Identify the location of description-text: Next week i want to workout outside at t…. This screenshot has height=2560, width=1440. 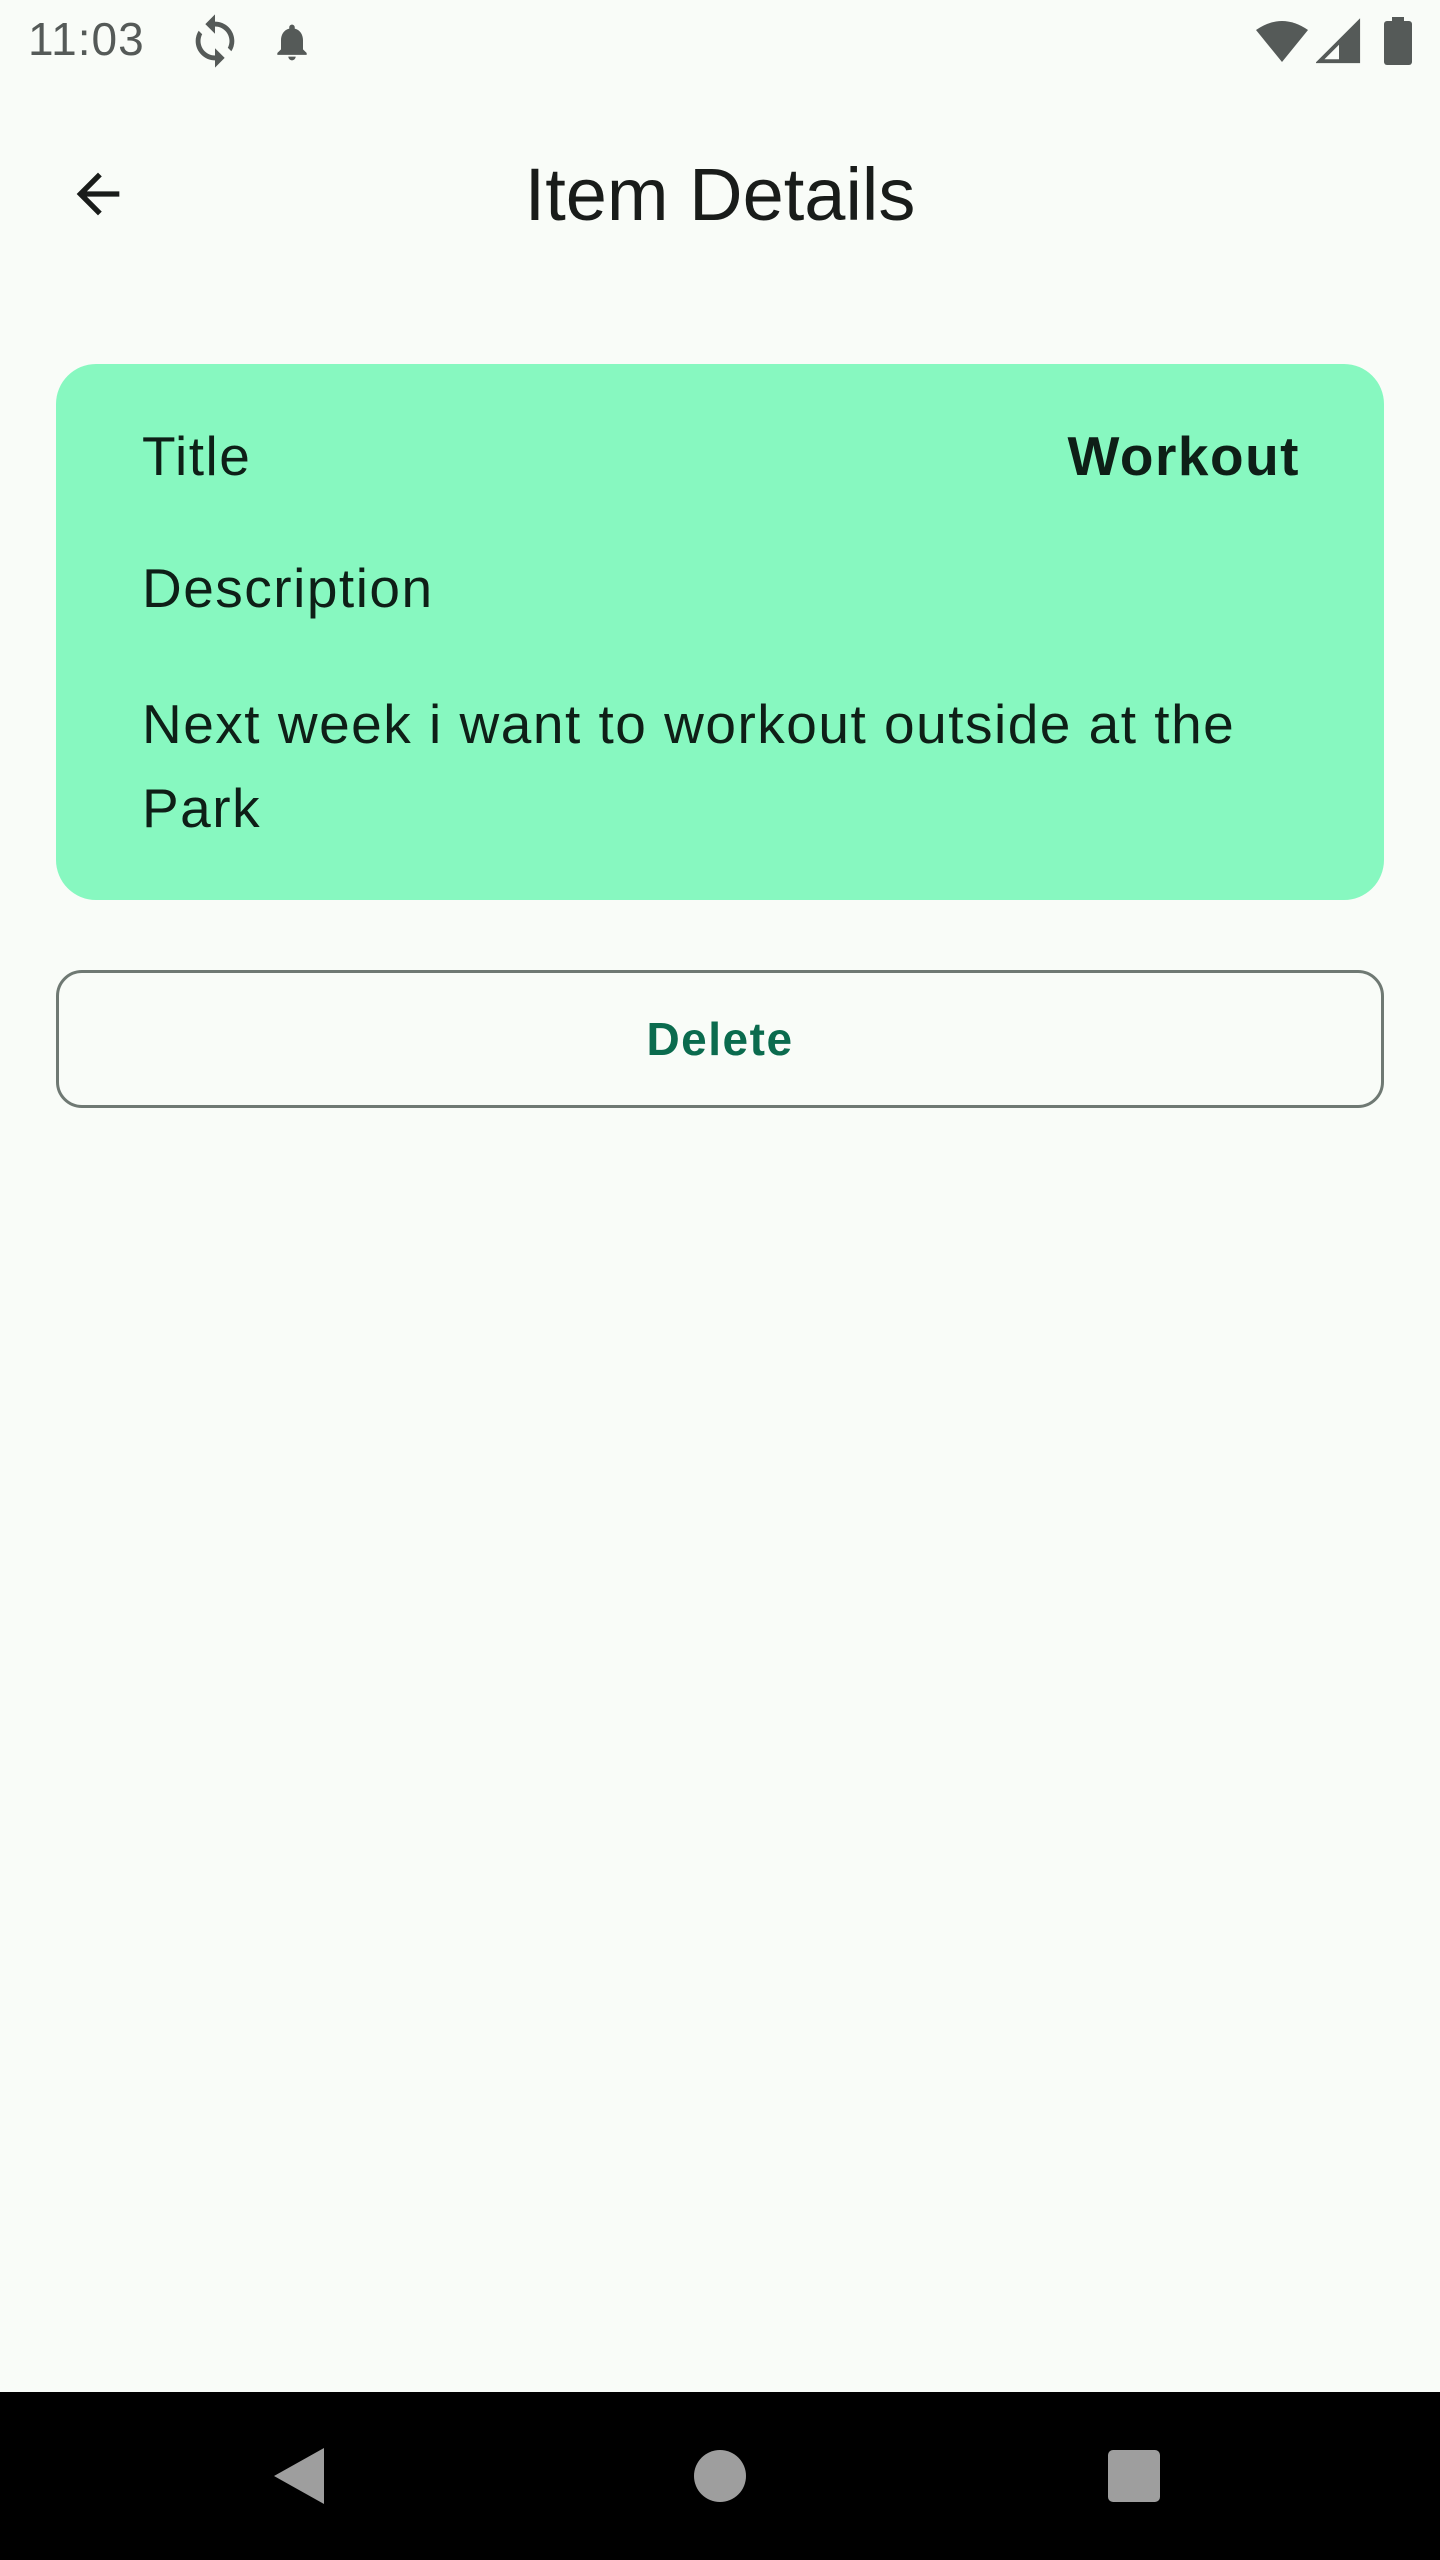
(689, 766).